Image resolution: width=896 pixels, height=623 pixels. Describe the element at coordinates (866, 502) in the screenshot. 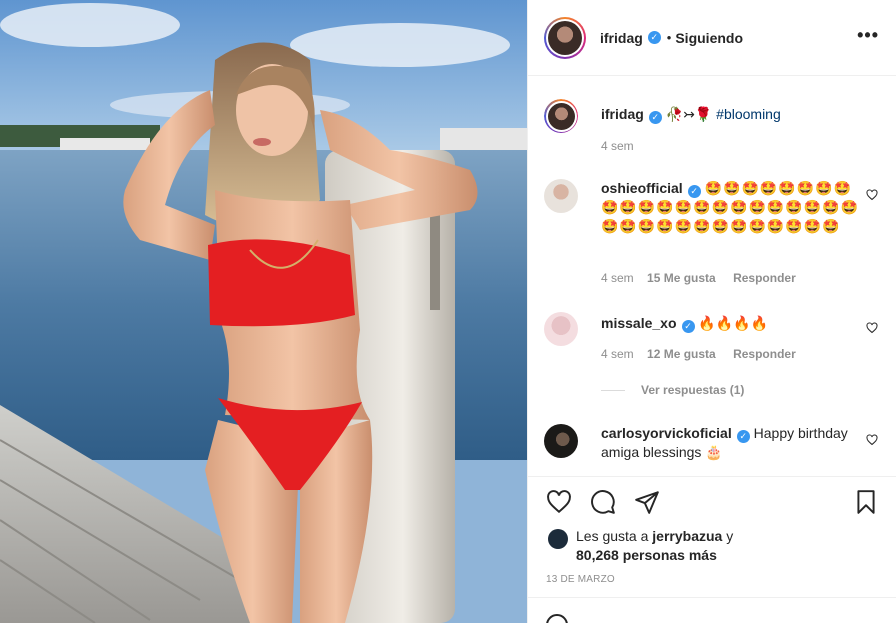

I see `save-bookmark-icon` at that location.